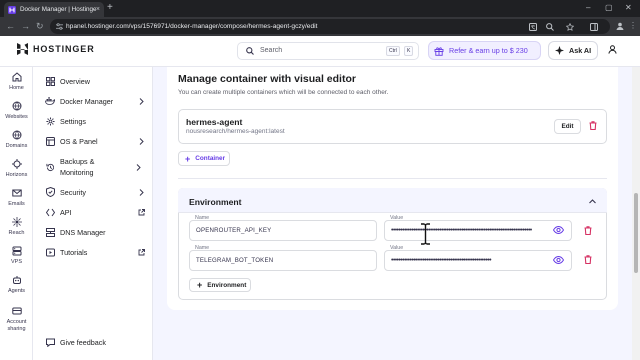 The image size is (640, 360). What do you see at coordinates (392, 178) in the screenshot?
I see `section-divider` at bounding box center [392, 178].